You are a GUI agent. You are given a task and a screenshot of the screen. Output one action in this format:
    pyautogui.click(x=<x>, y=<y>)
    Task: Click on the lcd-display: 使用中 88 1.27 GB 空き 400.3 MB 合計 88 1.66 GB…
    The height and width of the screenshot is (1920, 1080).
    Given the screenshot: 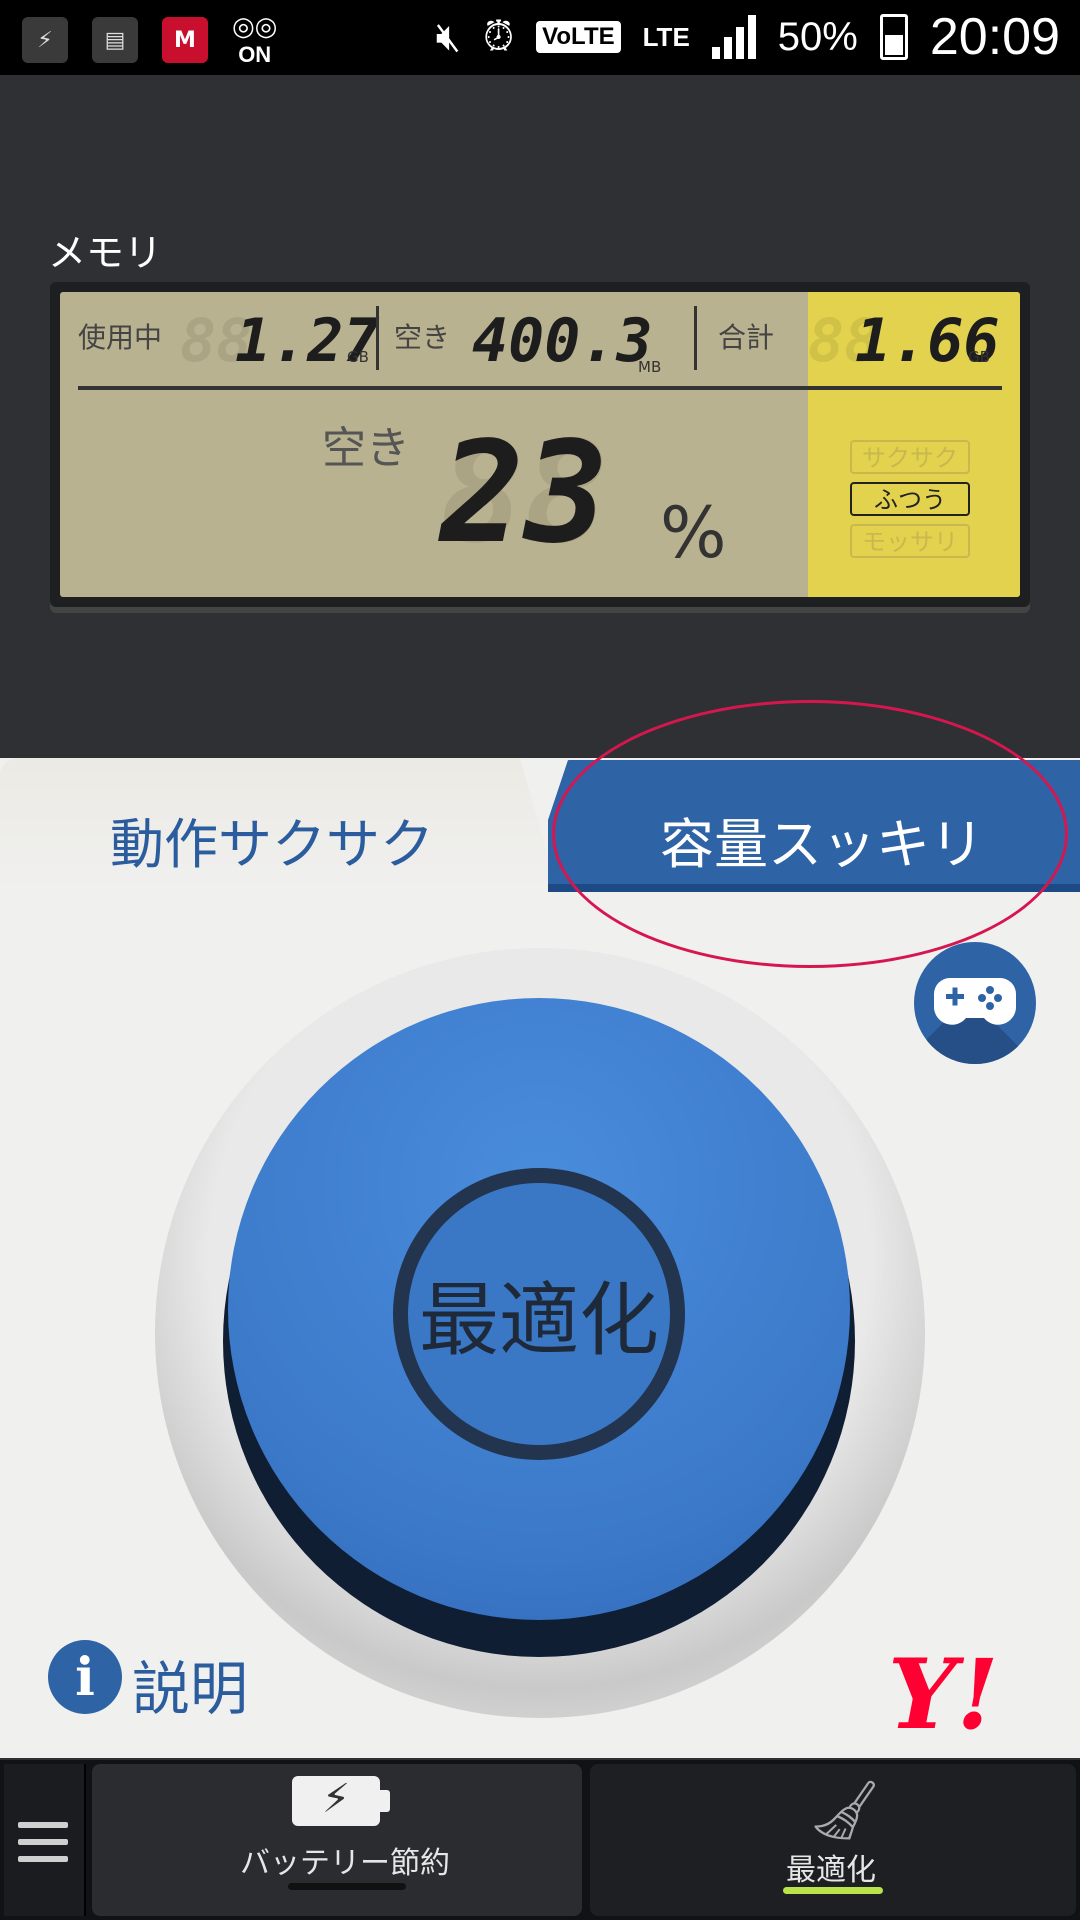 What is the action you would take?
    pyautogui.click(x=540, y=444)
    